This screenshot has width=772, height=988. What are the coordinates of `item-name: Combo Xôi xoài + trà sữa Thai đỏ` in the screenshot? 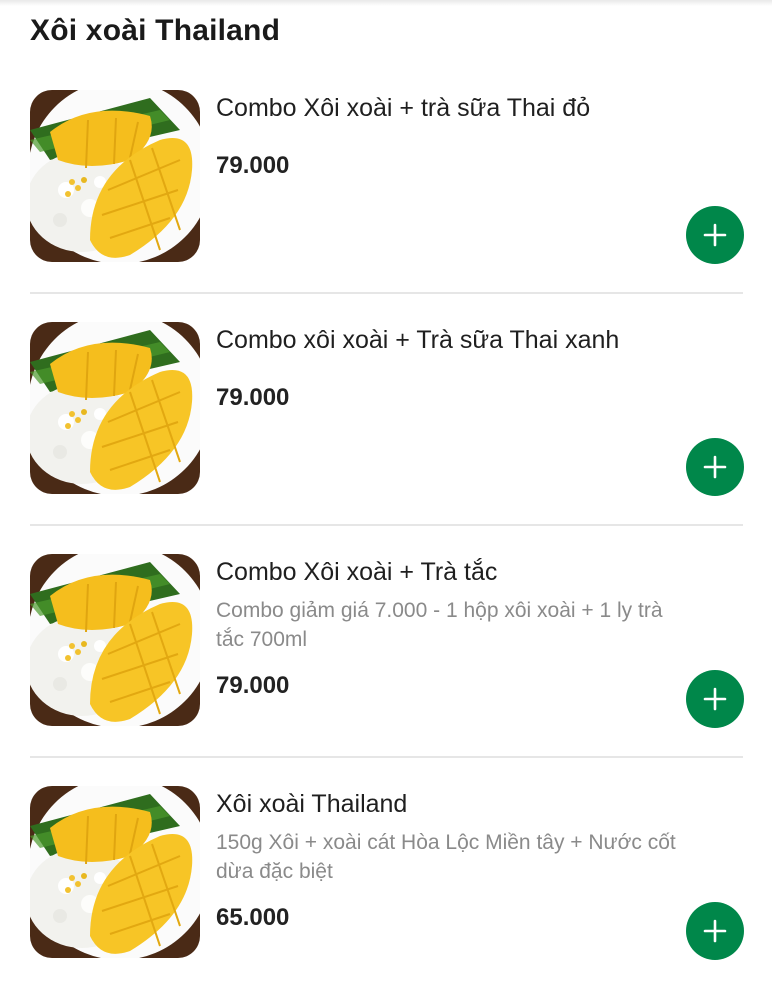 It's located at (403, 108).